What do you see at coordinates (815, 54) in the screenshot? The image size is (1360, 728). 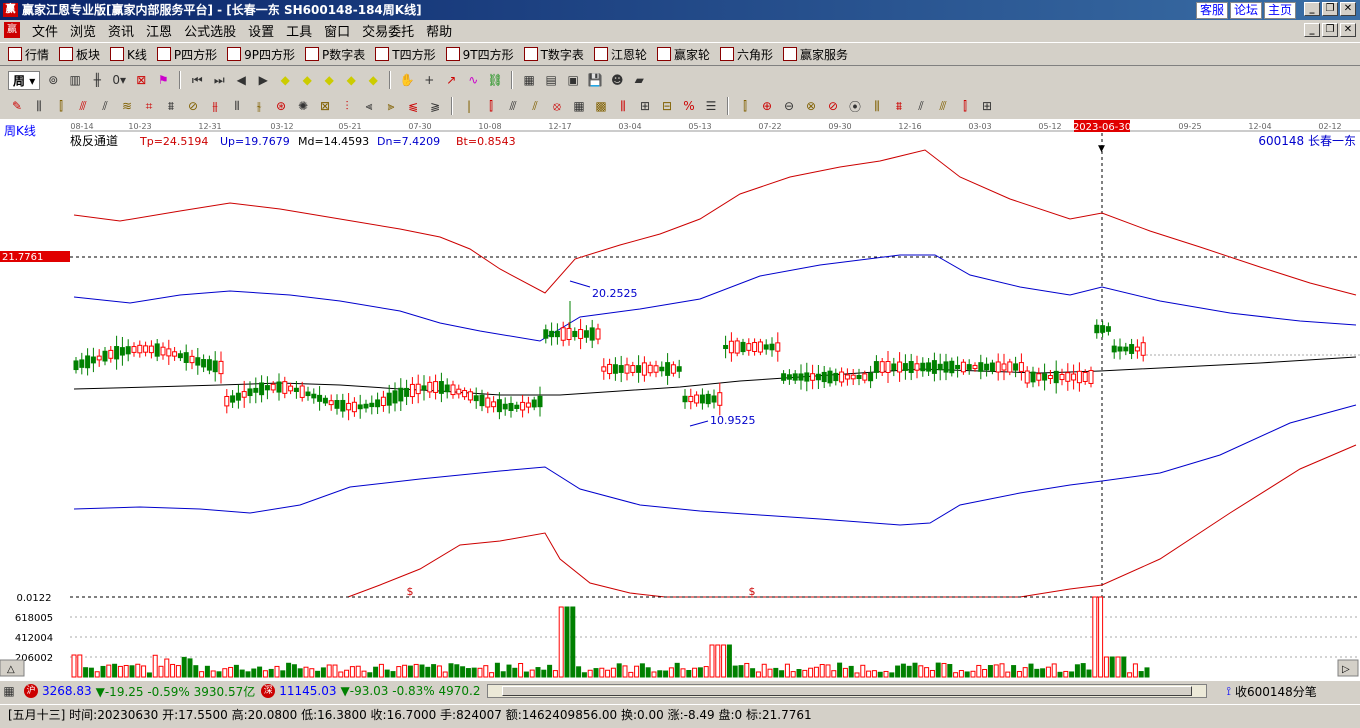 I see `toolbar-dollar-button: 赢家服务` at bounding box center [815, 54].